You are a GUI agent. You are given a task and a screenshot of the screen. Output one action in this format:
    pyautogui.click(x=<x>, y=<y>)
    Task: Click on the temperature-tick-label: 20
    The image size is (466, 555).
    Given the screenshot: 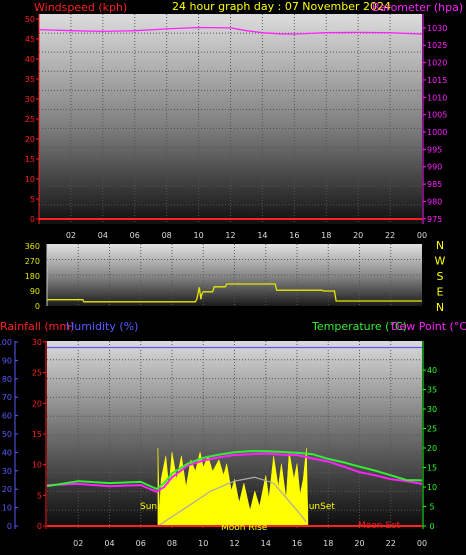 What is the action you would take?
    pyautogui.click(x=432, y=448)
    